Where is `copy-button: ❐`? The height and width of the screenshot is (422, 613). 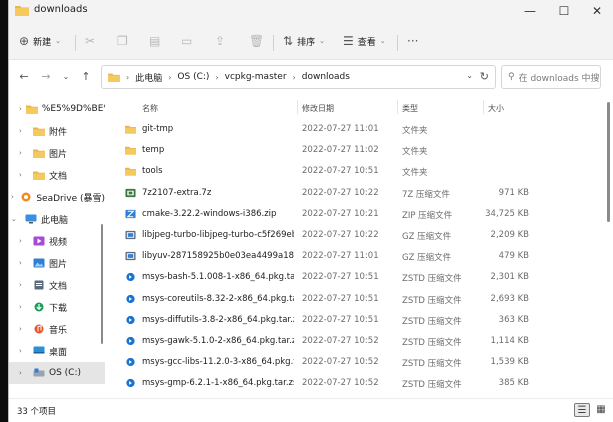
copy-button: ❐ is located at coordinates (122, 41).